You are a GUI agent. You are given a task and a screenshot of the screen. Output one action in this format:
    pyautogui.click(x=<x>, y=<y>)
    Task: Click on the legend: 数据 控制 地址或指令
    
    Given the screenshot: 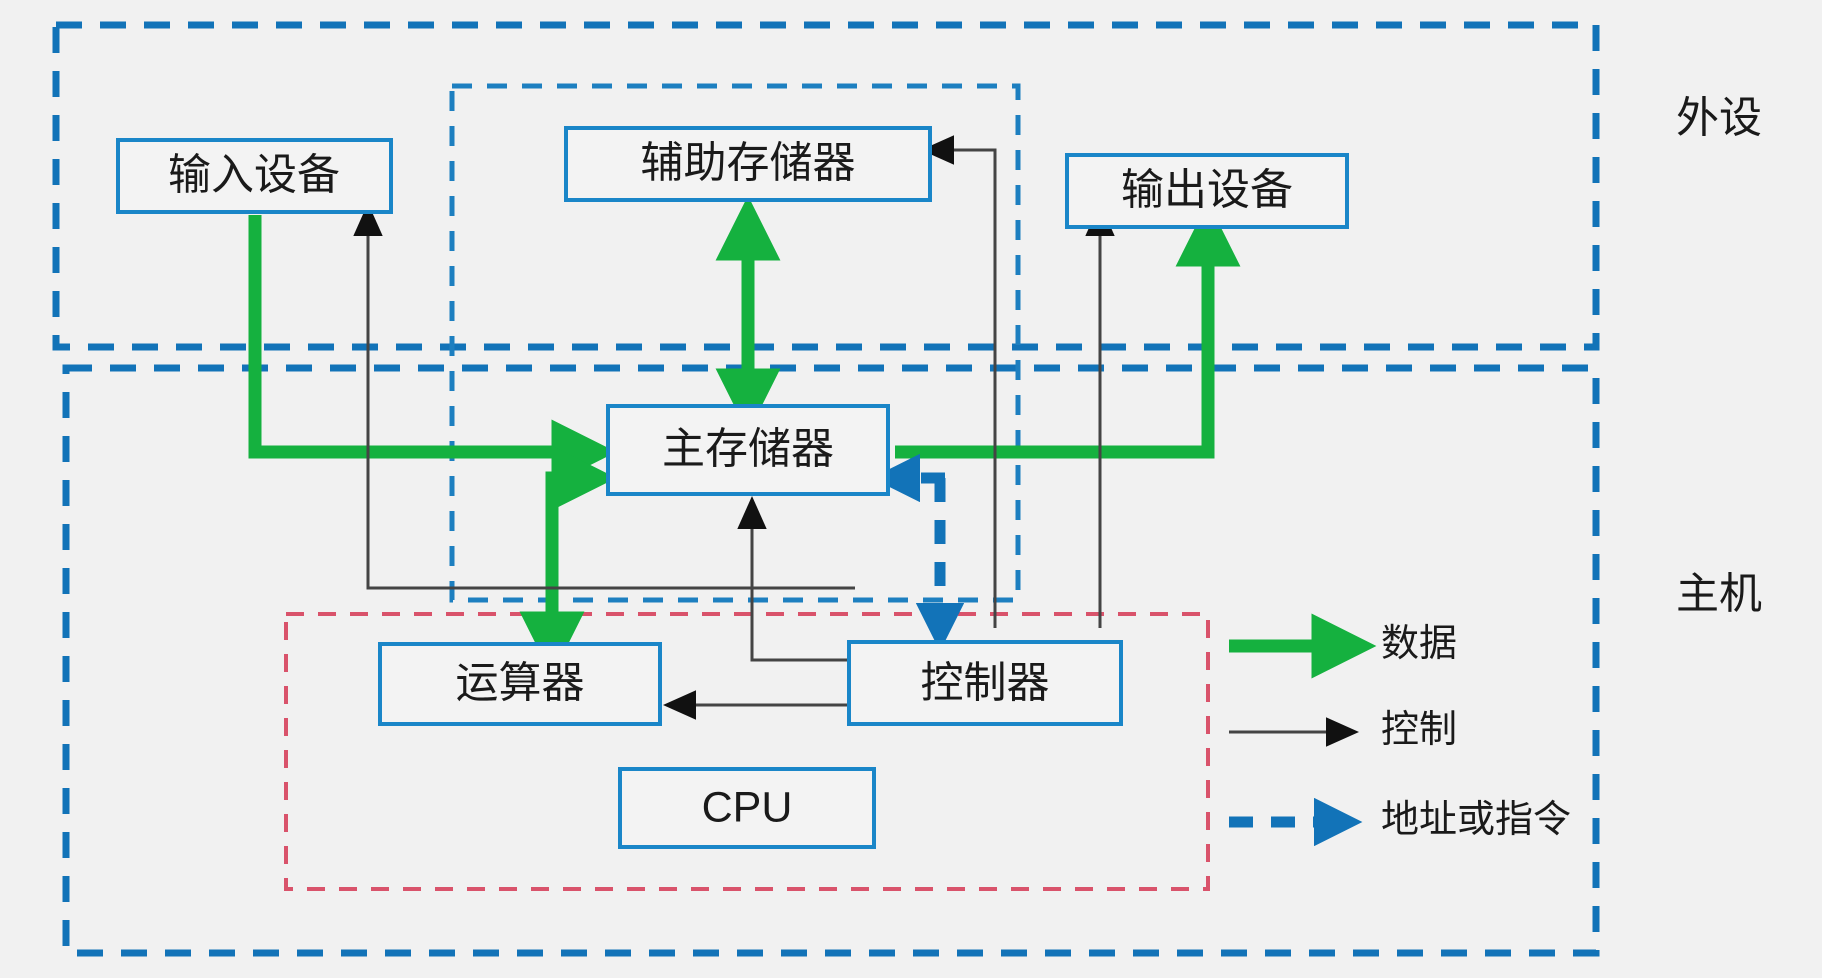 What is the action you would take?
    pyautogui.click(x=1400, y=730)
    